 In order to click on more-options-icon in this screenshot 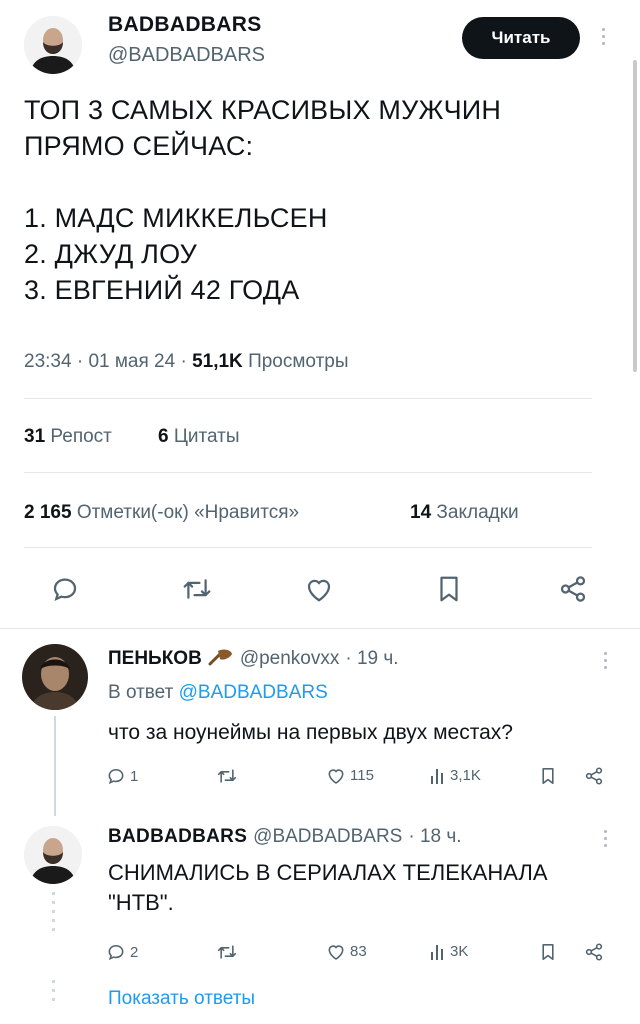, I will do `click(603, 36)`.